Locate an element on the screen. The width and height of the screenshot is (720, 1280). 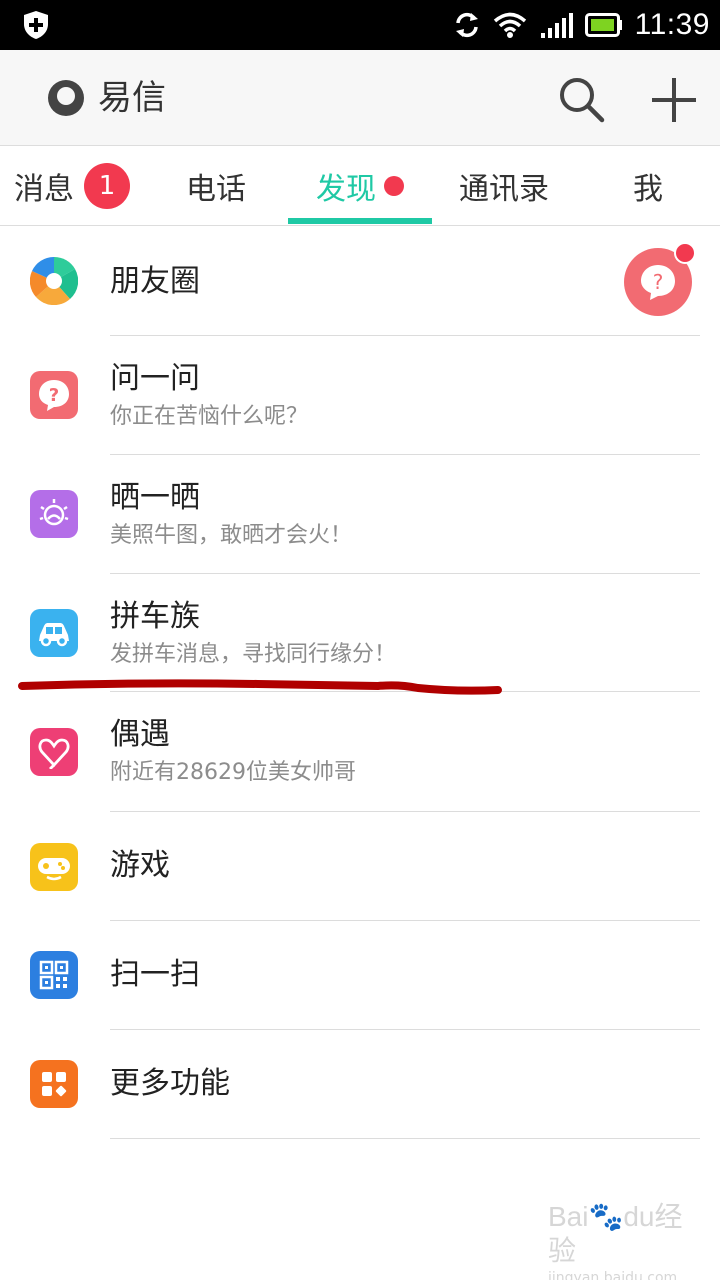
tab-messages: 消息 1 is located at coordinates (72, 186).